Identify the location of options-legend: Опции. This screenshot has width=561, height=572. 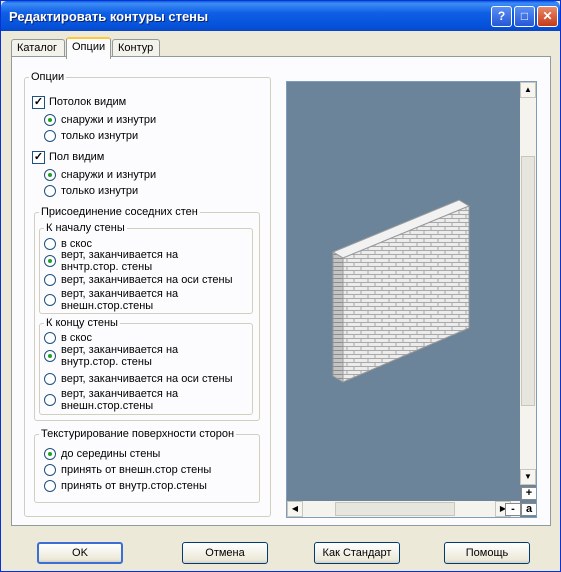
(48, 77).